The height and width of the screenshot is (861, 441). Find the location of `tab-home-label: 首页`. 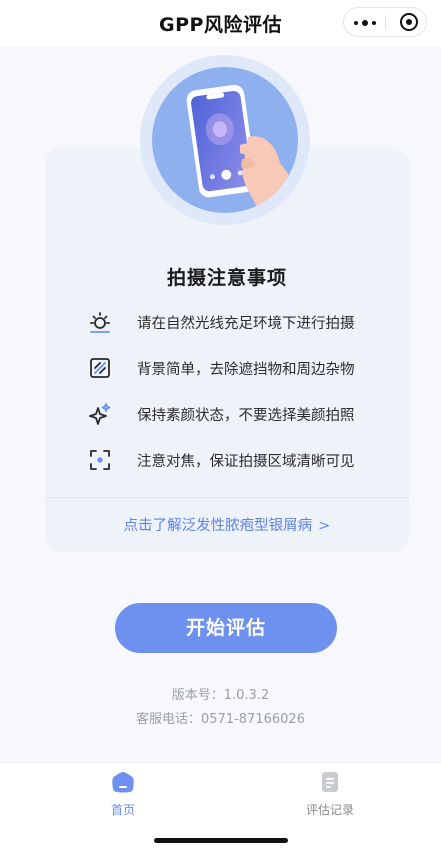

tab-home-label: 首页 is located at coordinates (122, 810).